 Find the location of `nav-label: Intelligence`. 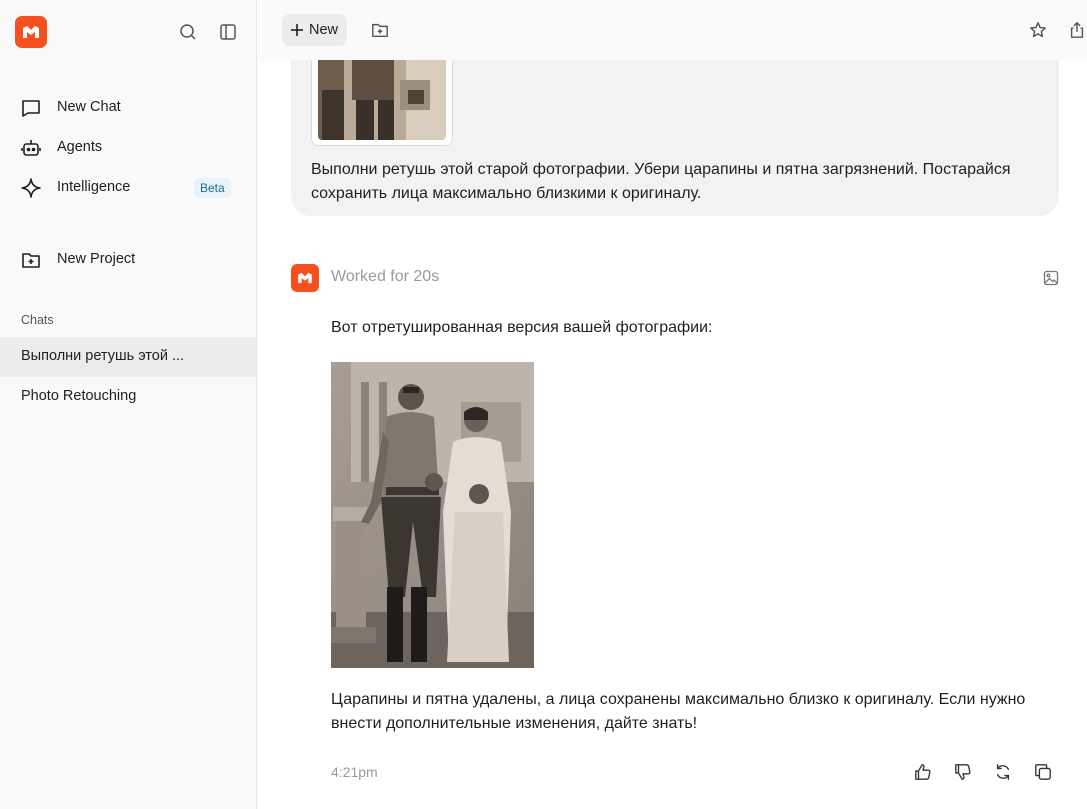

nav-label: Intelligence is located at coordinates (94, 187).